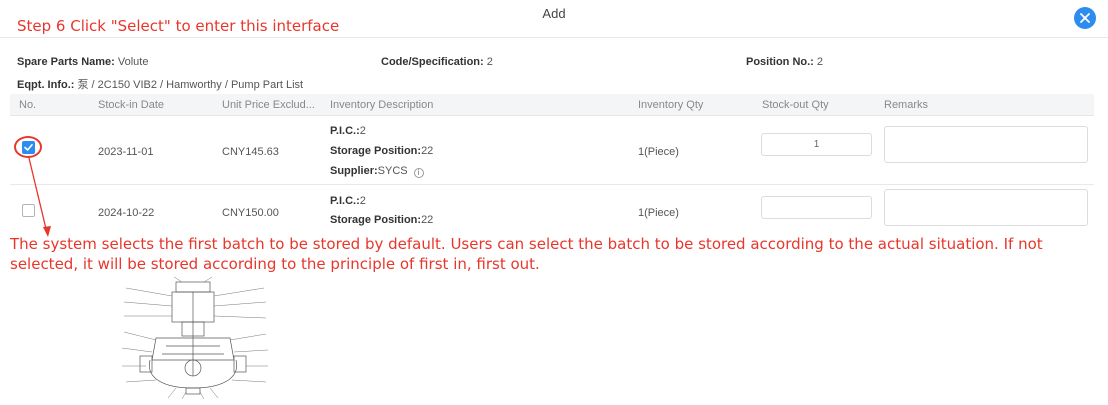 This screenshot has height=405, width=1108. What do you see at coordinates (671, 105) in the screenshot?
I see `column-header-inventory-qty: Inventory Qty` at bounding box center [671, 105].